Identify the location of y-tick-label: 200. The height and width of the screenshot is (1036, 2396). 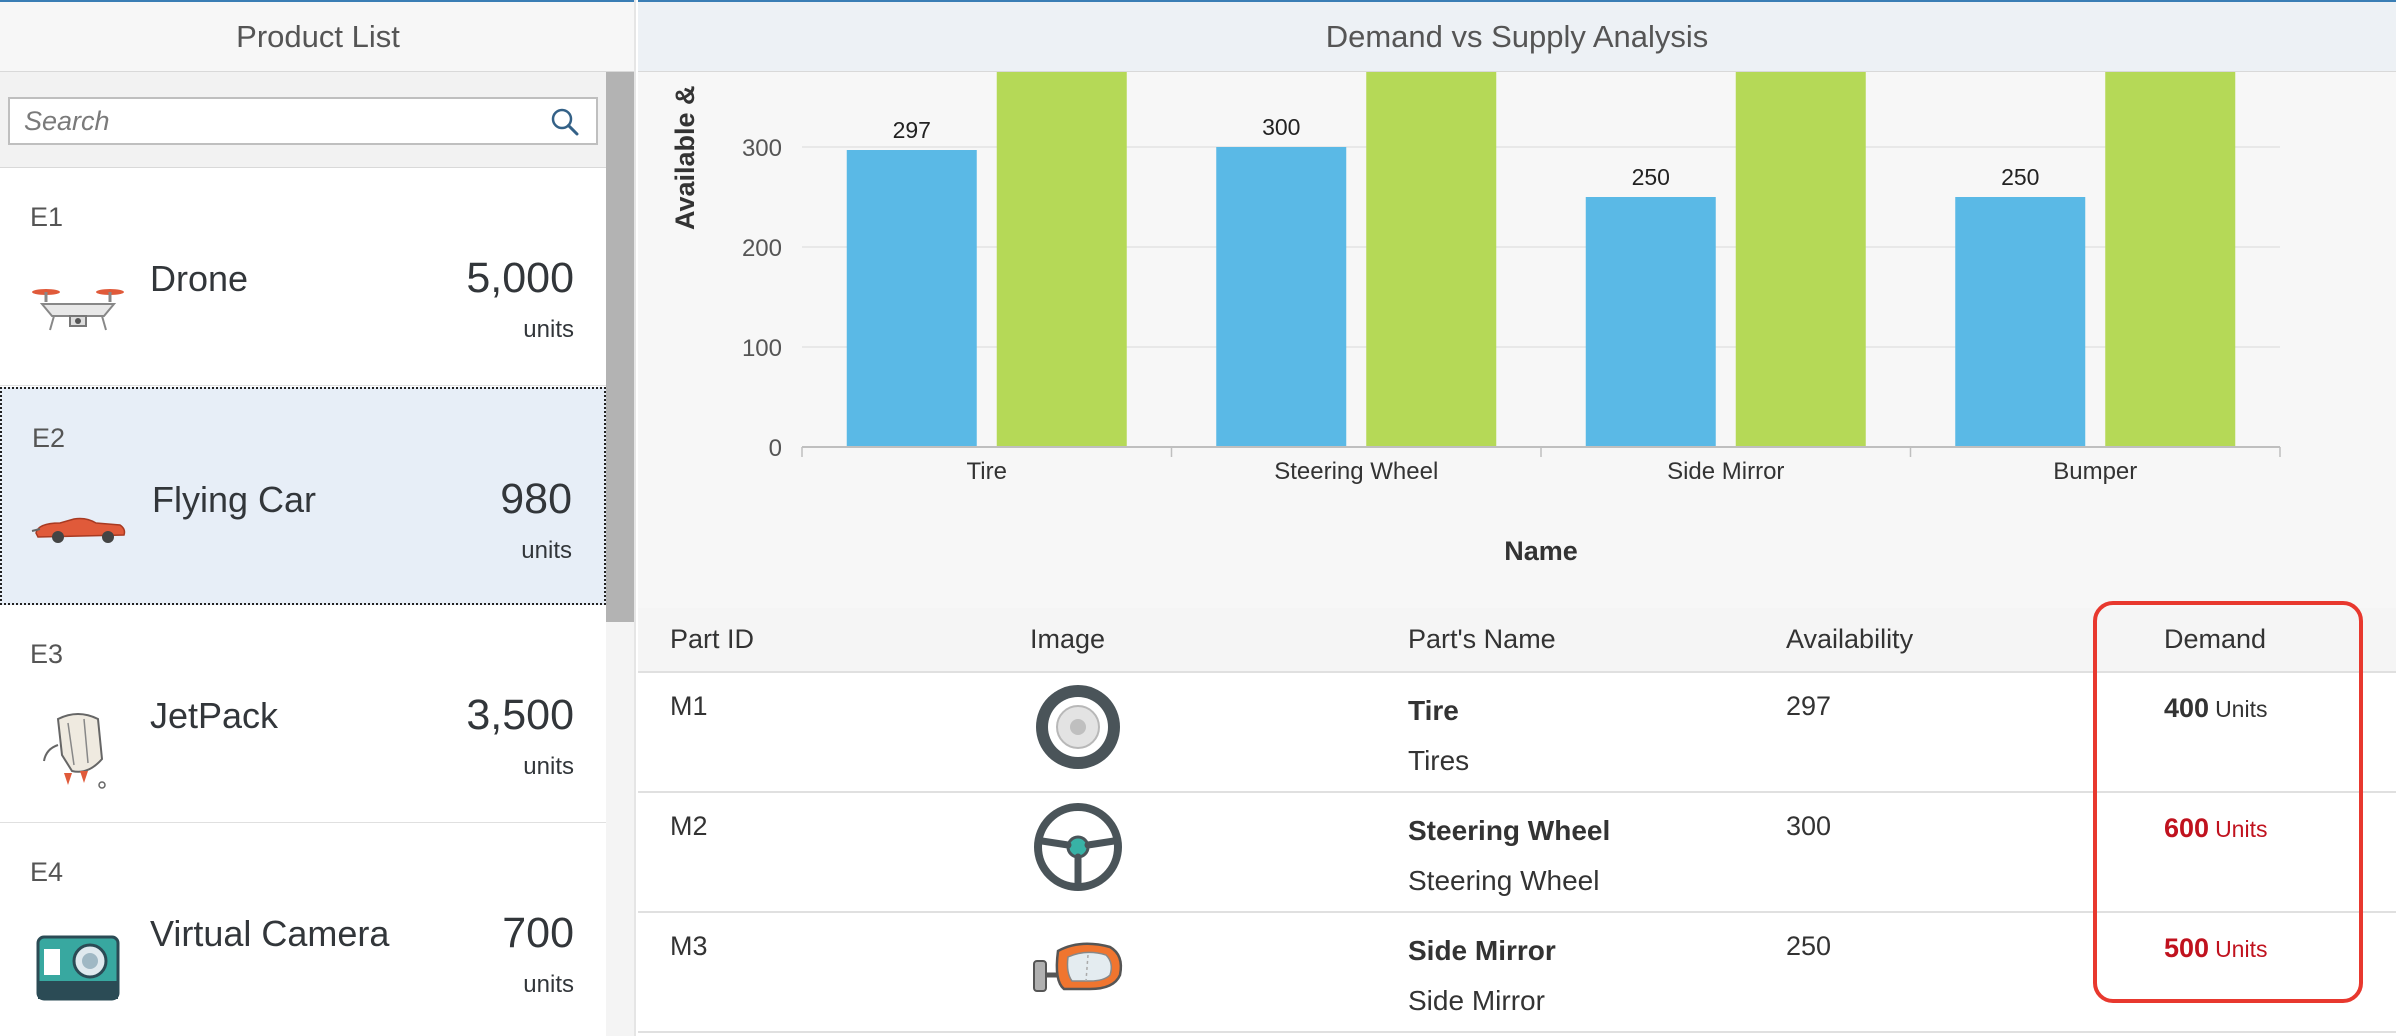
(762, 248).